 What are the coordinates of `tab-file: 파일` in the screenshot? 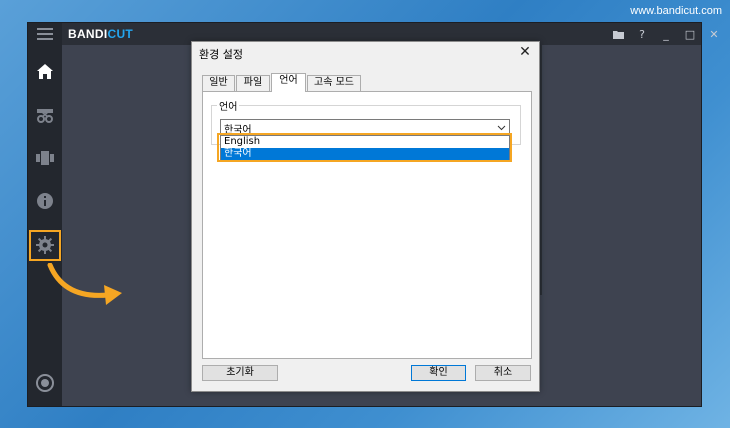 It's located at (253, 83).